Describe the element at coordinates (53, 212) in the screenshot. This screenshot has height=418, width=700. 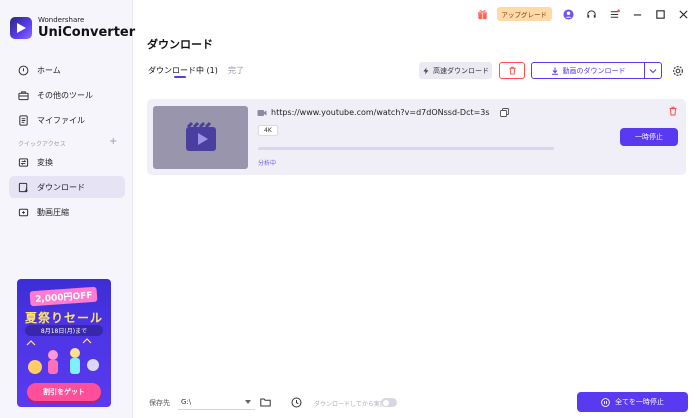
I see `sidebar-item-label: 動画圧縮` at that location.